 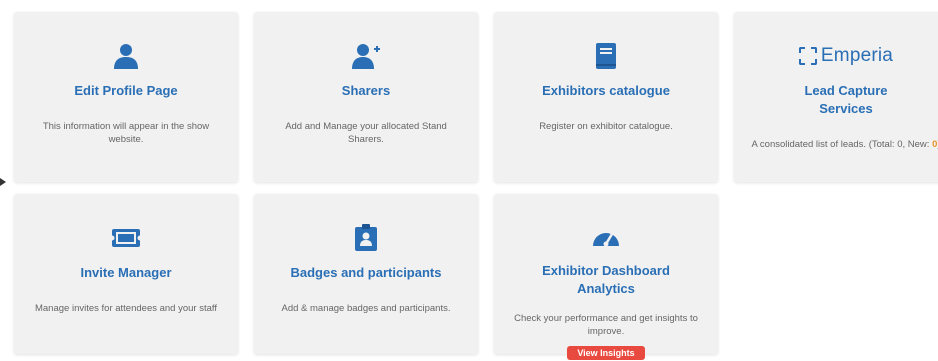 What do you see at coordinates (366, 238) in the screenshot?
I see `id-badge-icon` at bounding box center [366, 238].